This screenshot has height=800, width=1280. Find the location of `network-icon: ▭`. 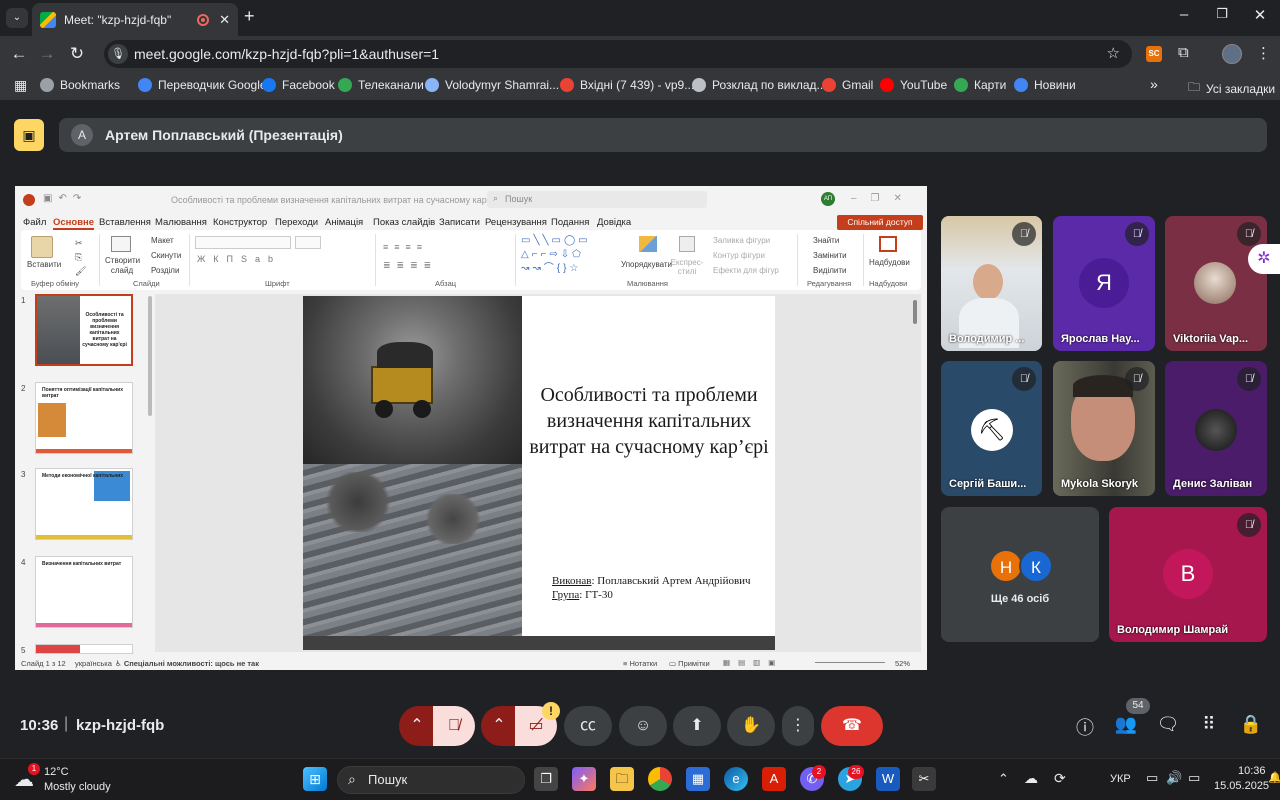

network-icon: ▭ is located at coordinates (1152, 778).